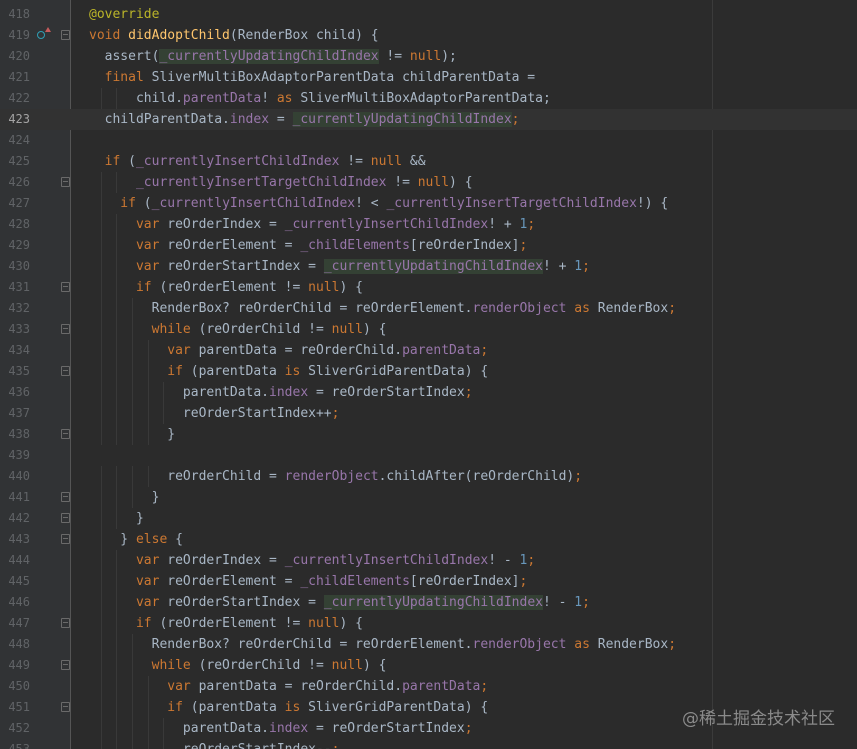 The width and height of the screenshot is (857, 749). Describe the element at coordinates (15, 224) in the screenshot. I see `line-number: 428` at that location.